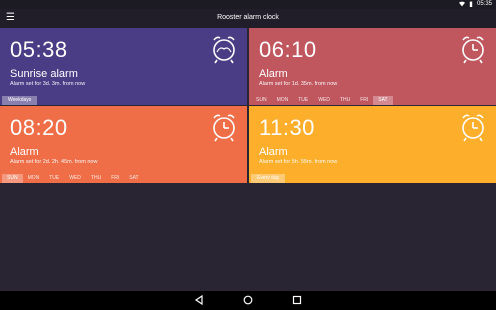  I want to click on app-title: Rooster alarm clock, so click(248, 17).